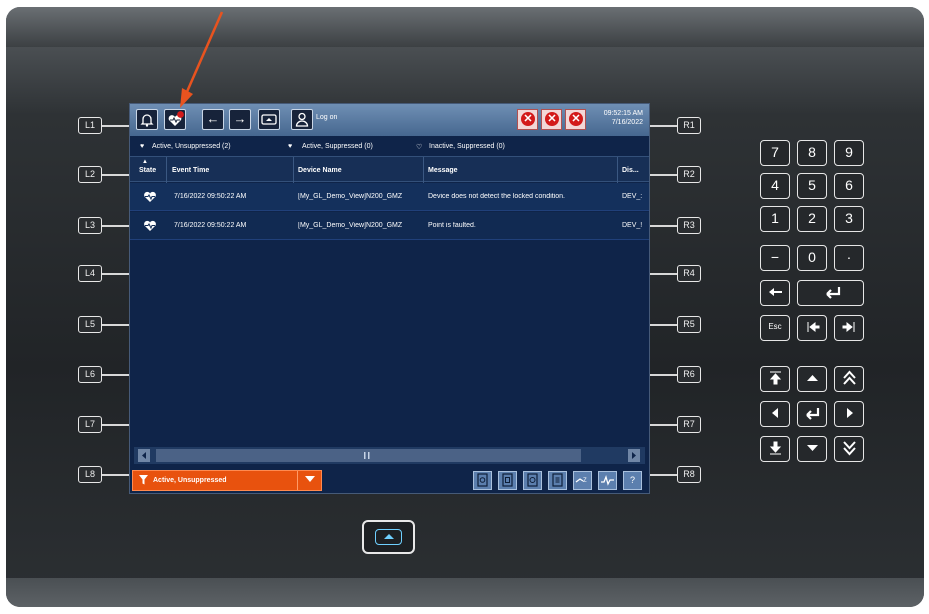  Describe the element at coordinates (269, 119) in the screenshot. I see `screen-icon` at that location.